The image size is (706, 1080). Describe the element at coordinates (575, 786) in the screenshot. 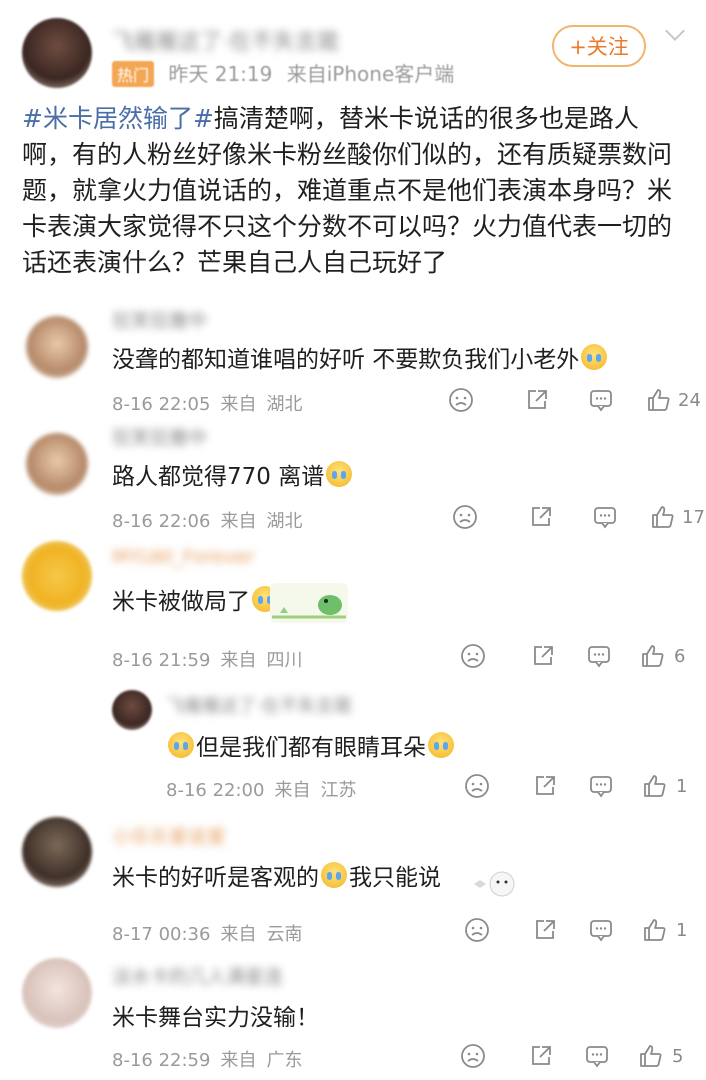

I see `reply-actions: 1` at that location.